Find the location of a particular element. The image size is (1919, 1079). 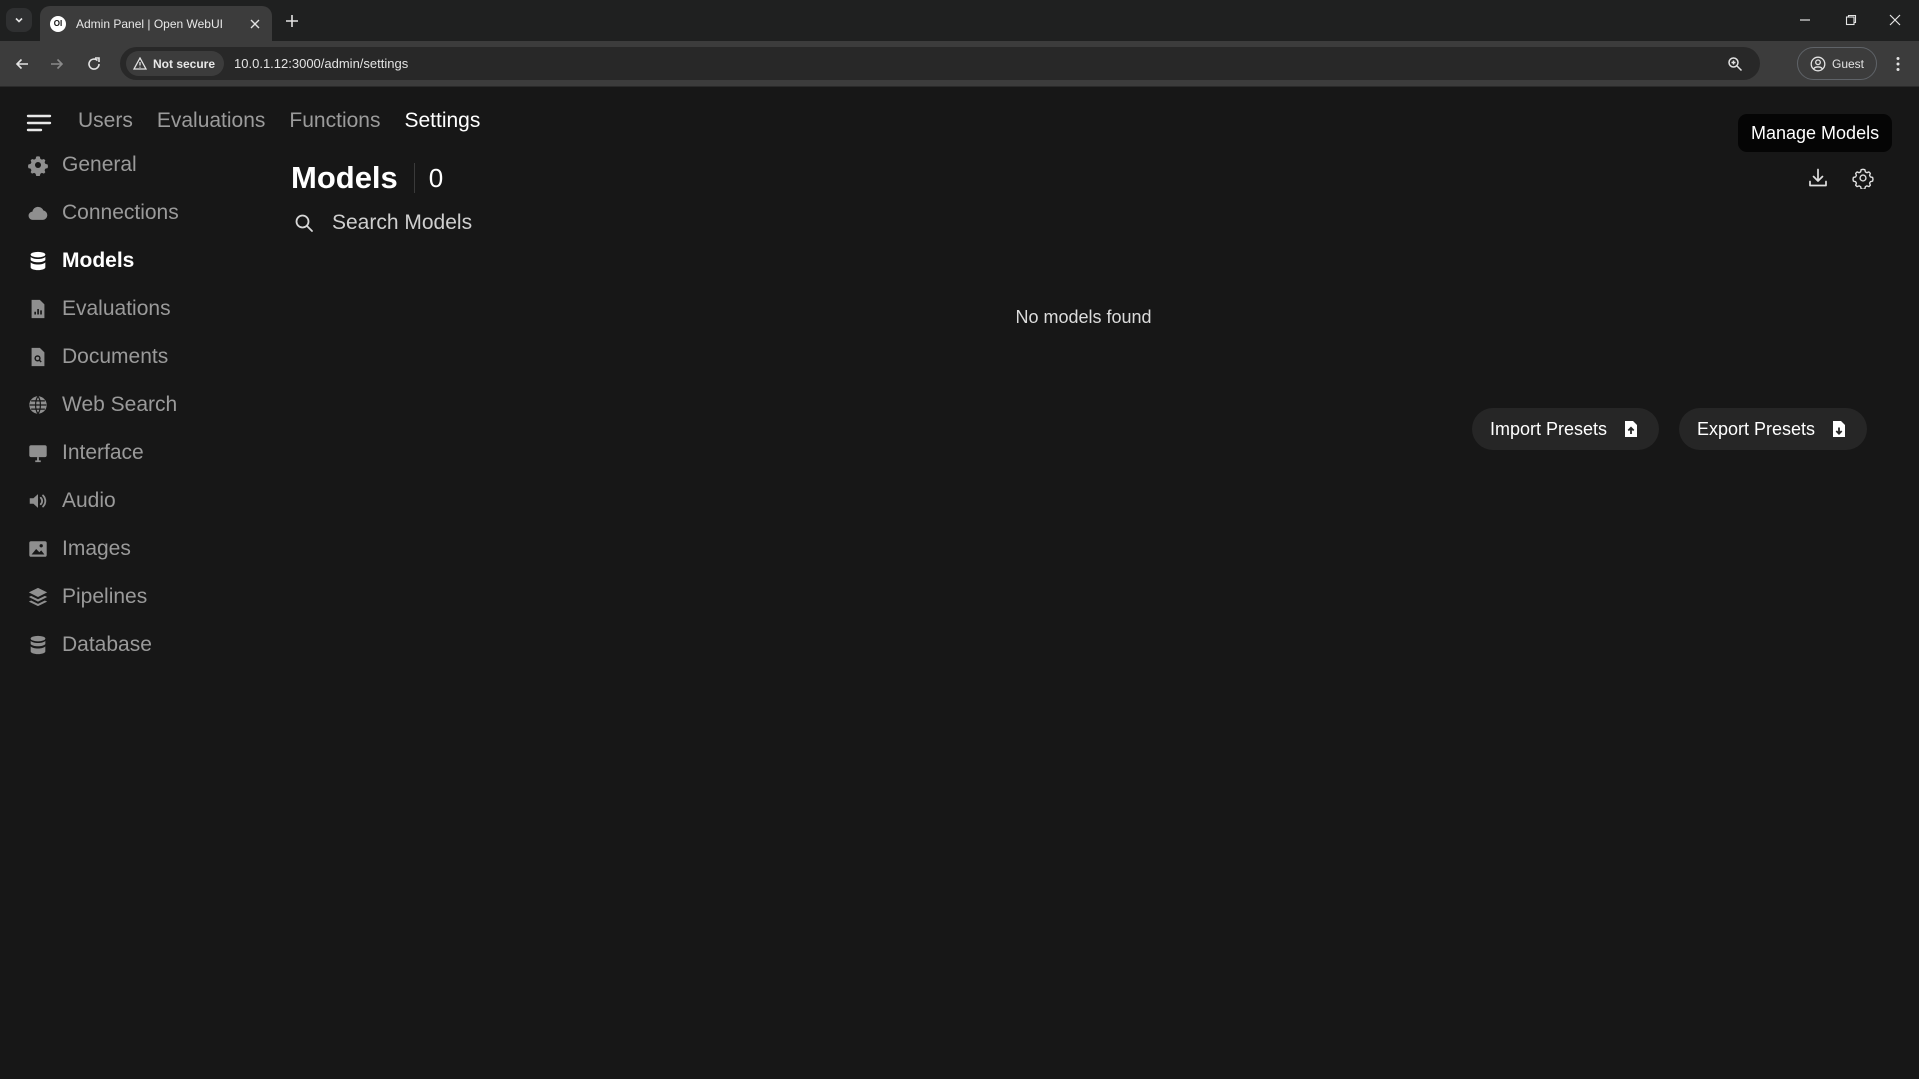

import-presets-button: Import Presets is located at coordinates (1566, 429).